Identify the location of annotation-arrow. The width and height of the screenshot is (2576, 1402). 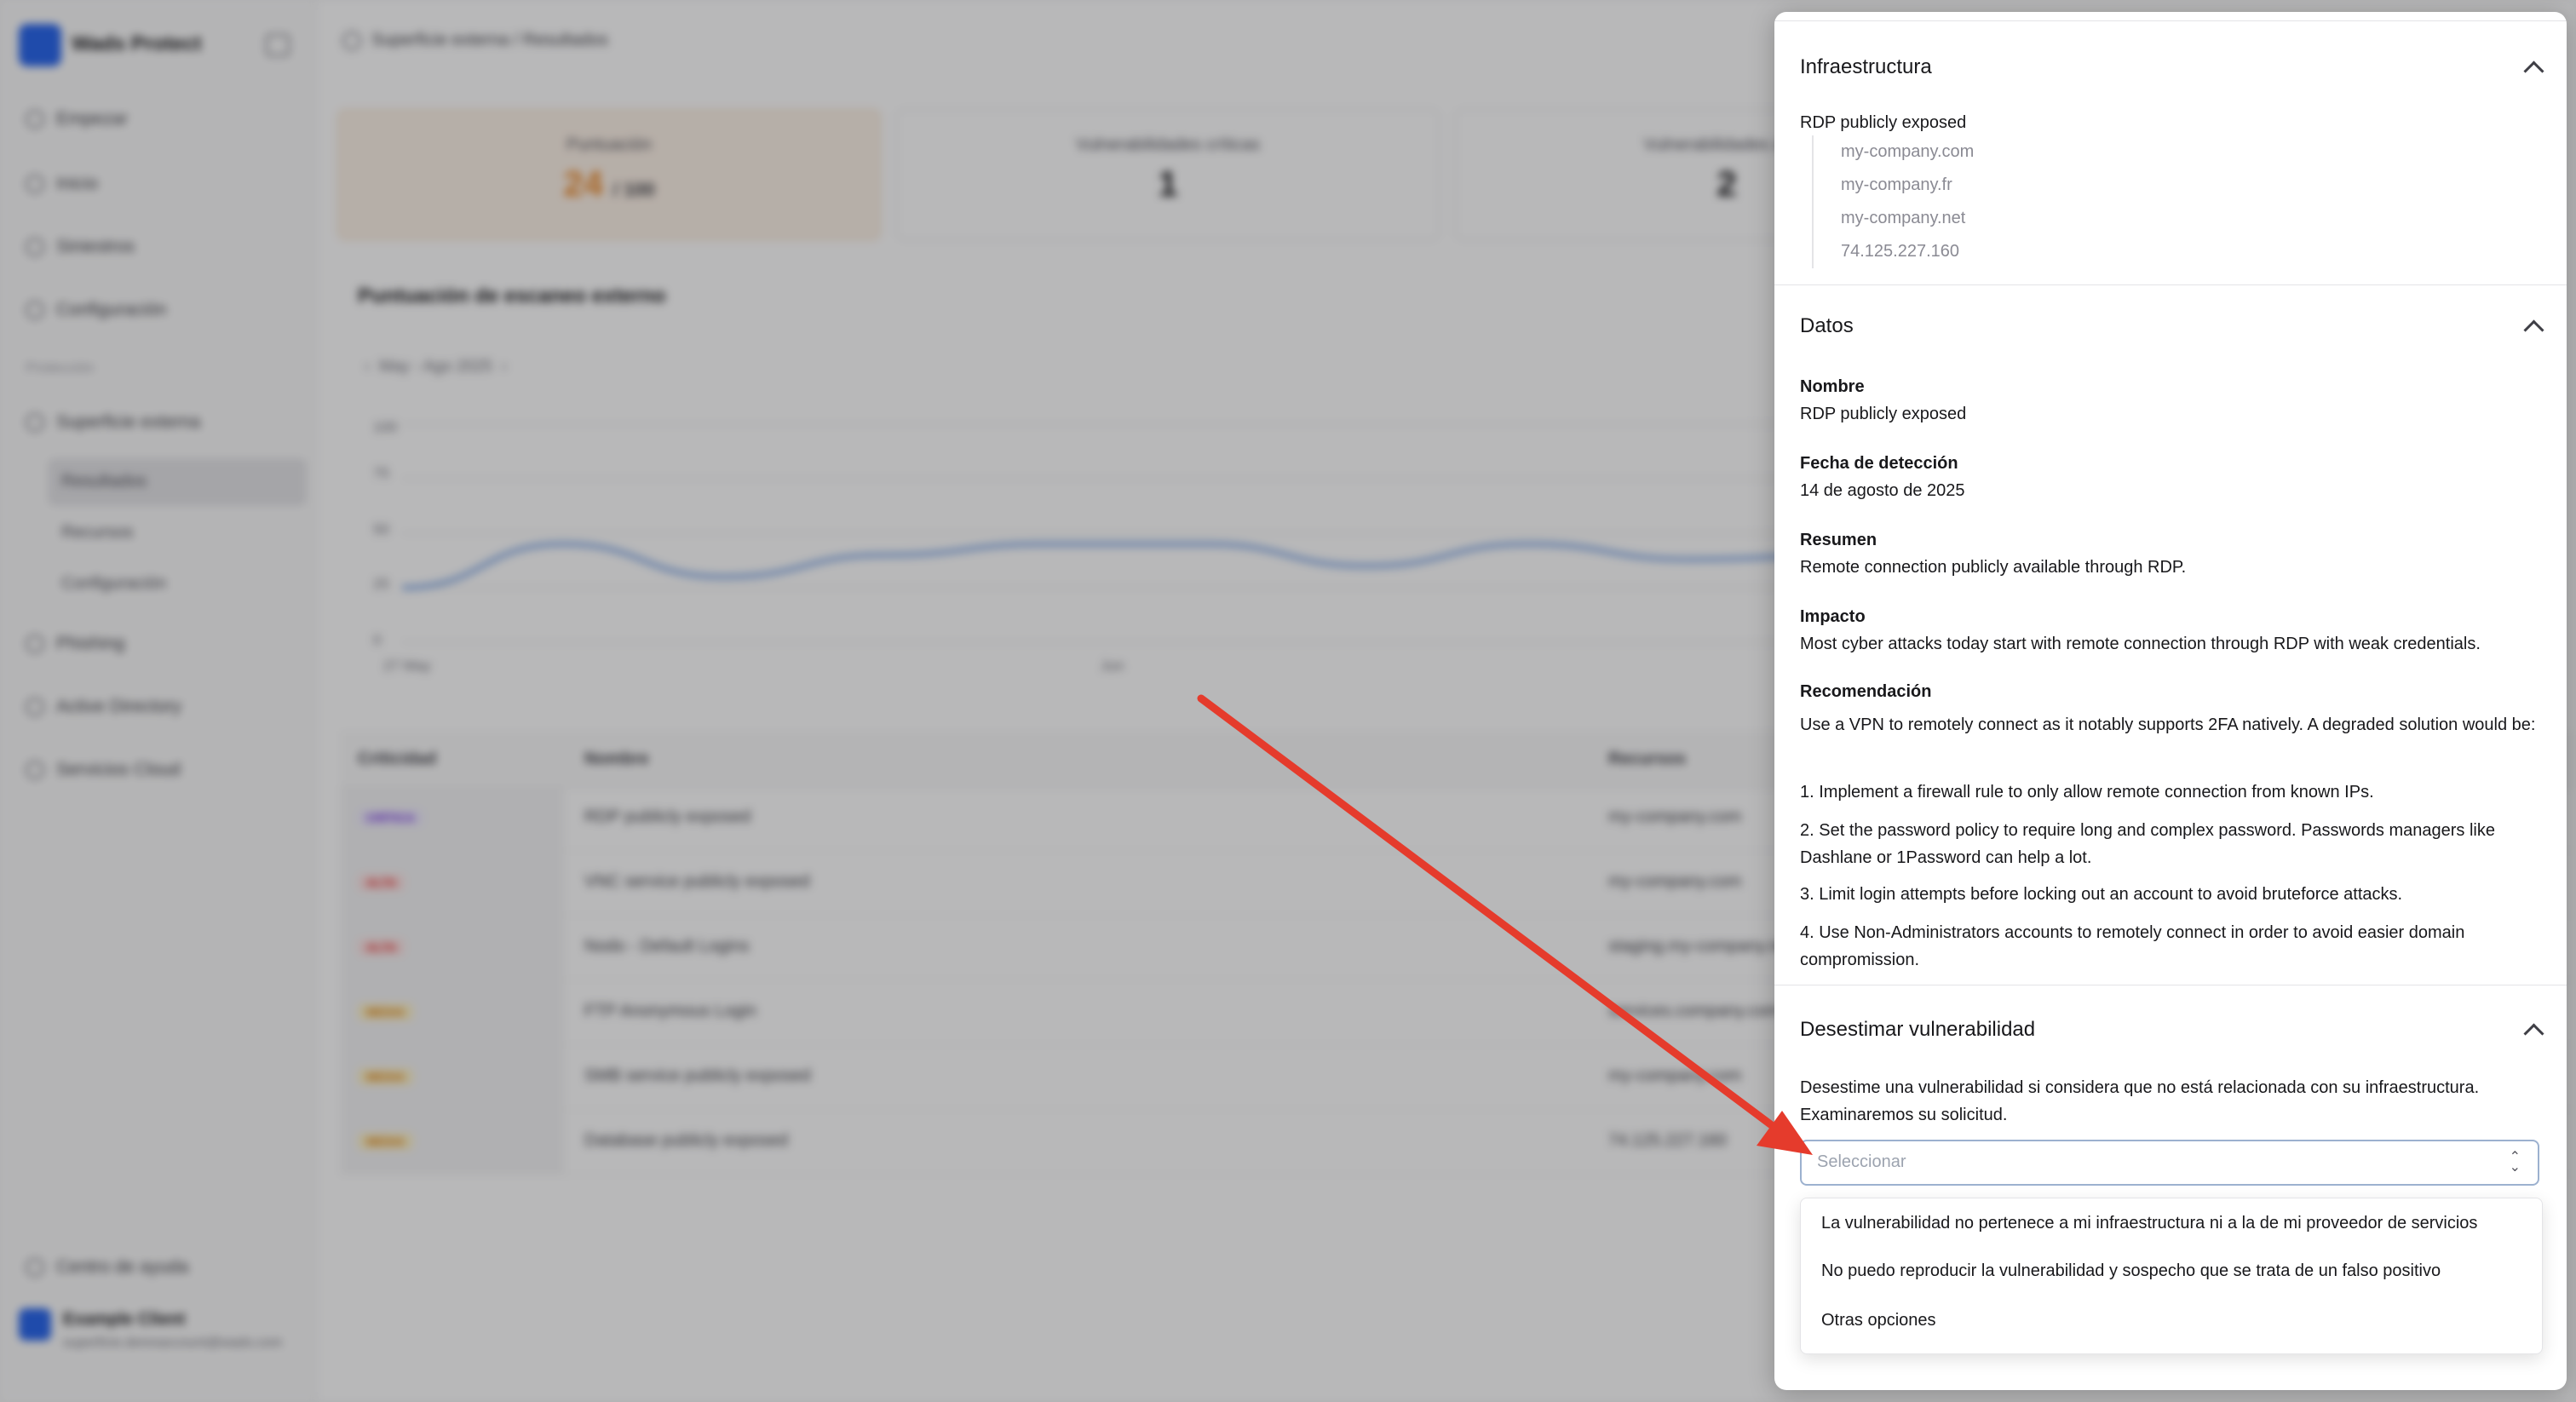
(1505, 925).